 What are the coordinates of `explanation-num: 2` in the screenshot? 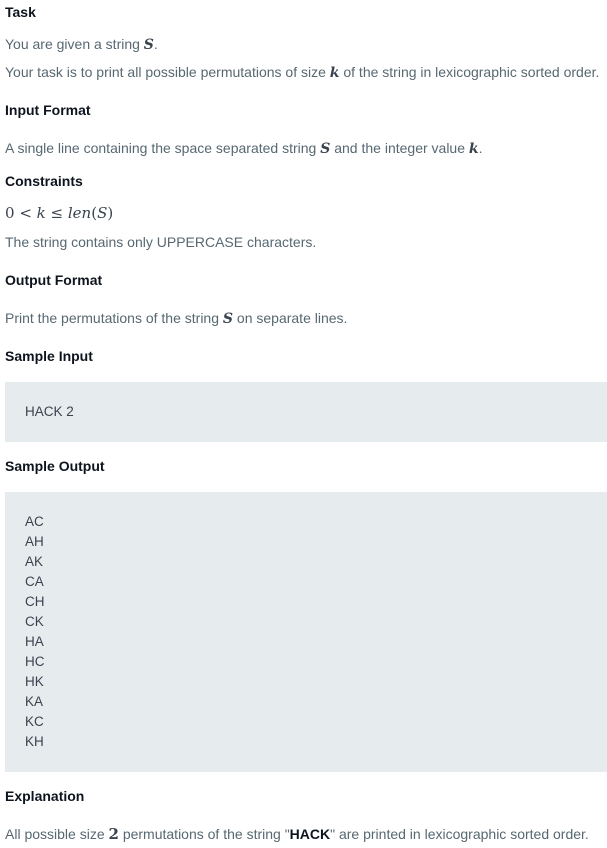 It's located at (113, 834).